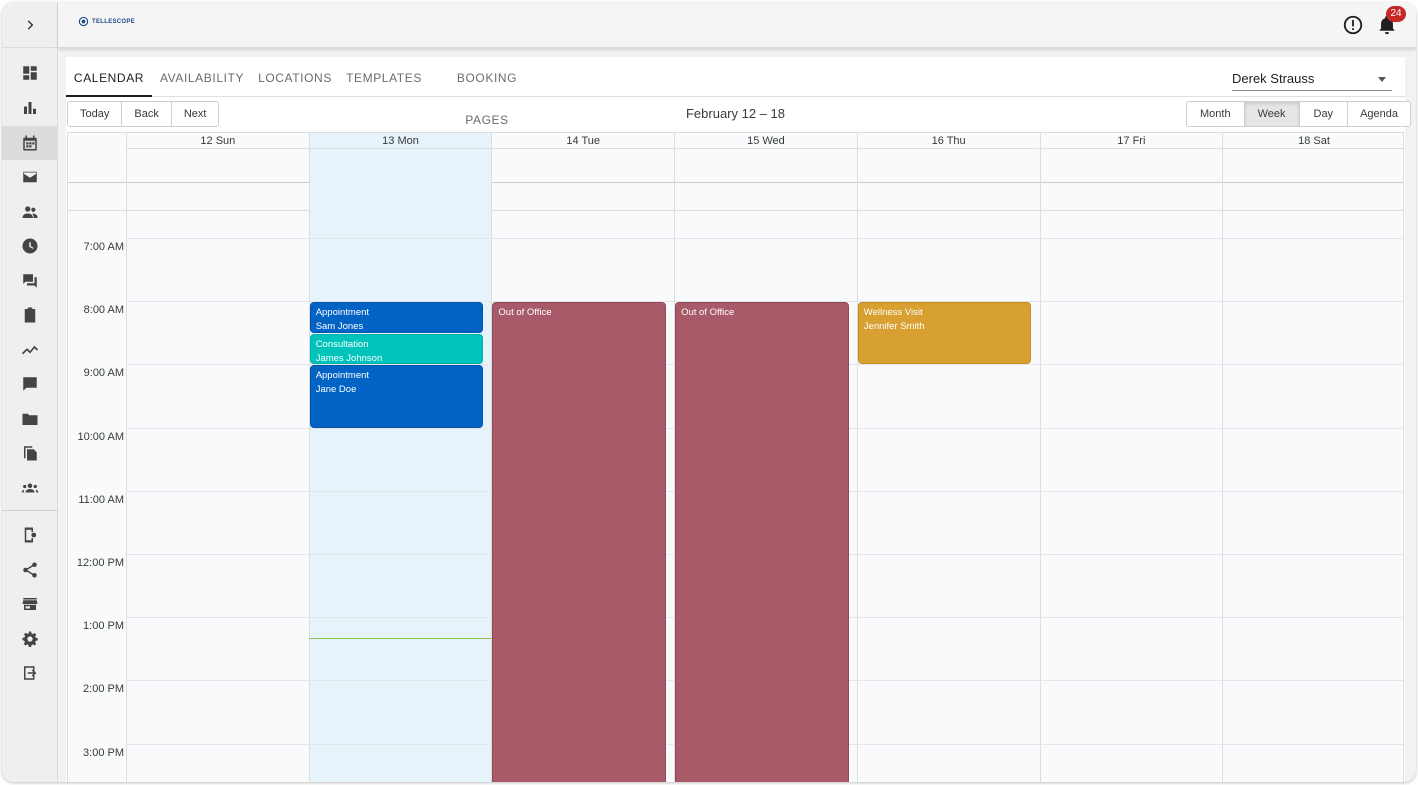 The width and height of the screenshot is (1418, 785). Describe the element at coordinates (1131, 158) in the screenshot. I see `day-header-5: 17 Fri` at that location.